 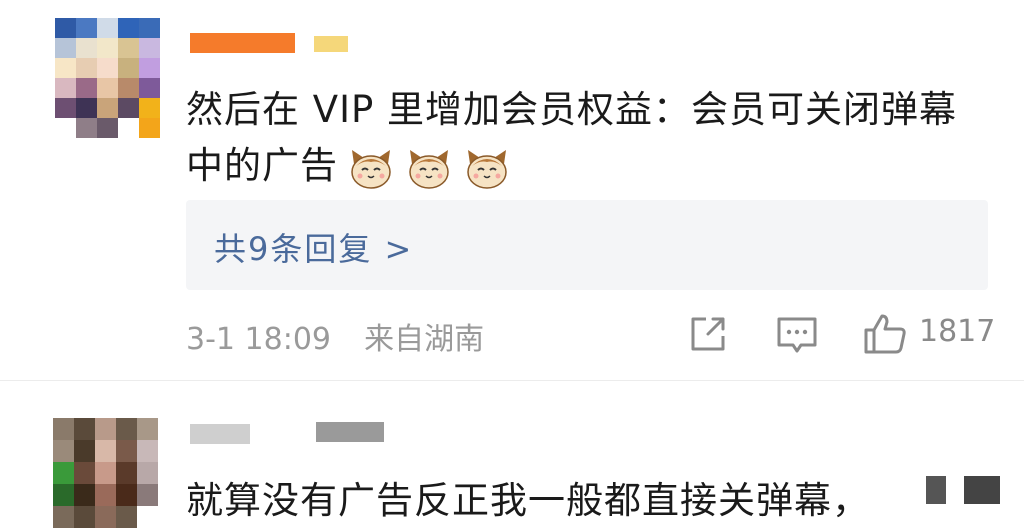 I want to click on comment-text-line-1: 就算没有广告反正我一般都直接关弹幕，, so click(x=528, y=497).